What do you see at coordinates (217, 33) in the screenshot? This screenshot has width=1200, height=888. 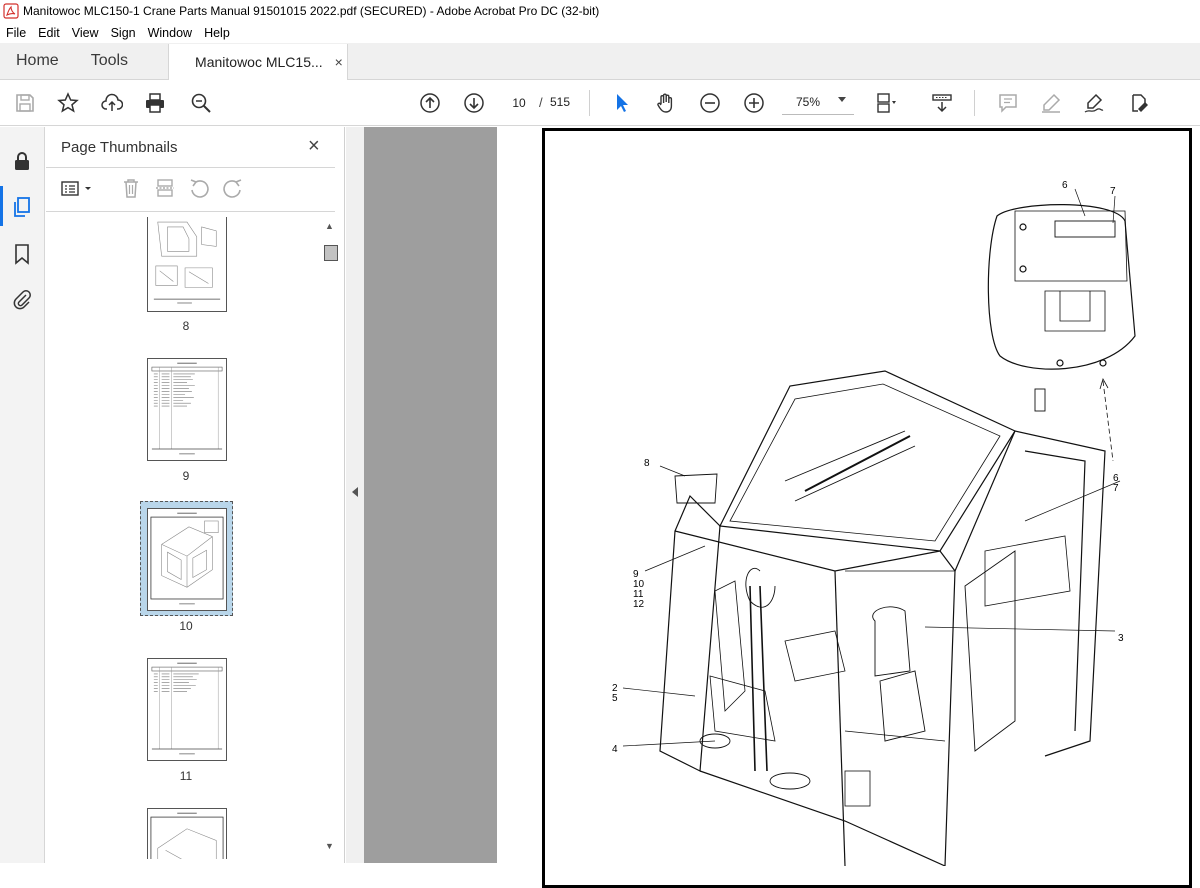 I see `menu-help: Help` at bounding box center [217, 33].